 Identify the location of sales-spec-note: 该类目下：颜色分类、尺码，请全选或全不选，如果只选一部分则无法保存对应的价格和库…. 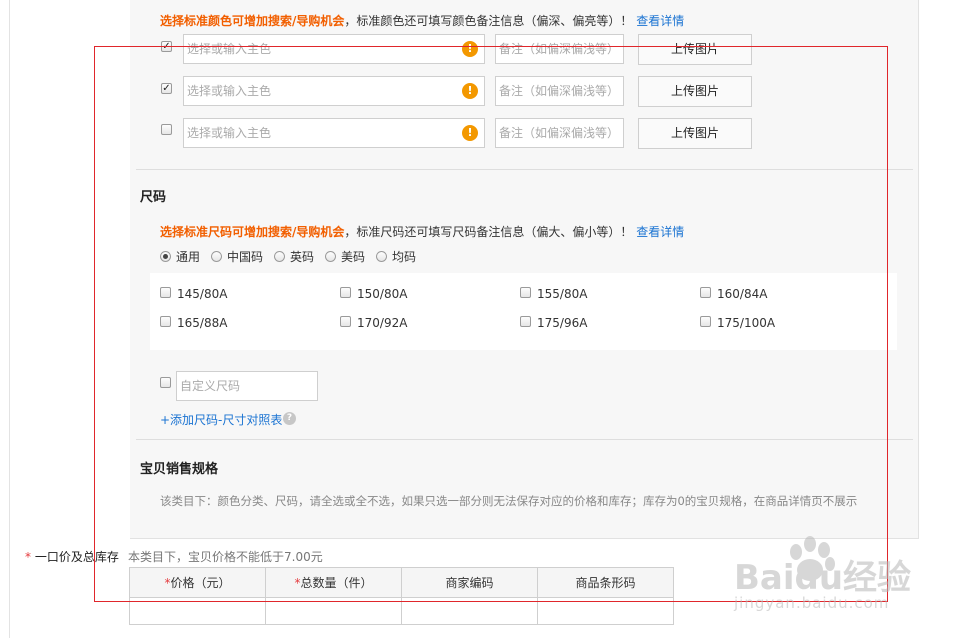
(509, 501).